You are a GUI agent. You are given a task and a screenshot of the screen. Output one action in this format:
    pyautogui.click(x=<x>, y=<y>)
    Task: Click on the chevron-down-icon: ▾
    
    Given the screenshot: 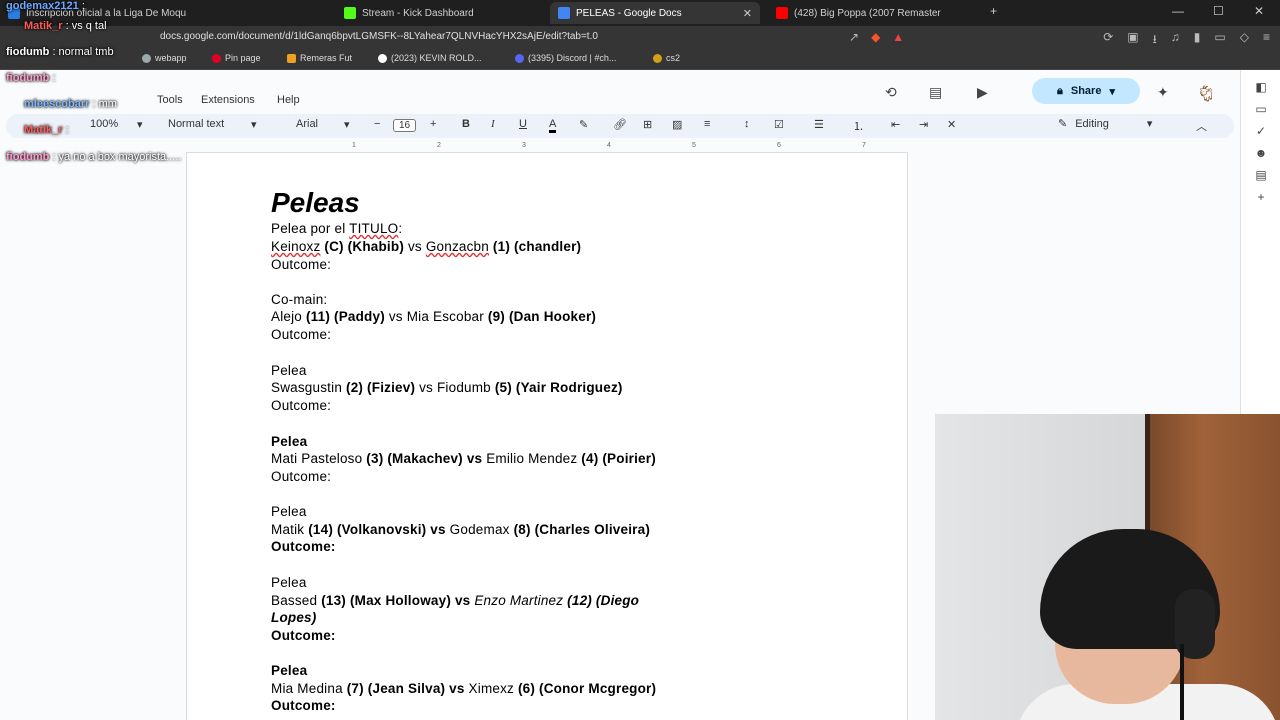 What is the action you would take?
    pyautogui.click(x=254, y=125)
    